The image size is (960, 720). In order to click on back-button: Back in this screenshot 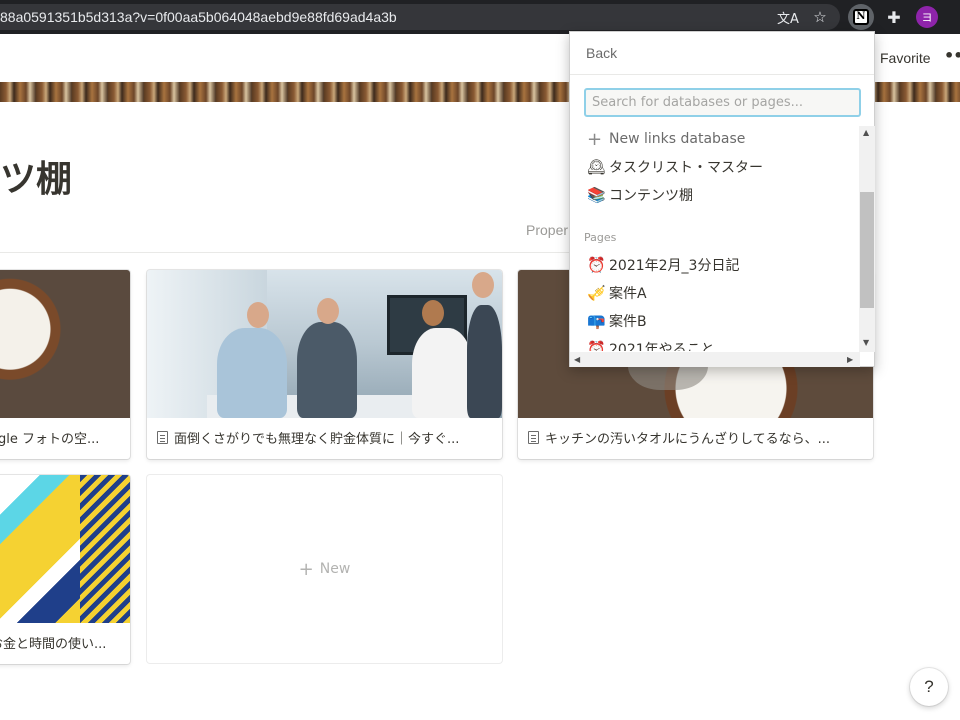, I will do `click(601, 53)`.